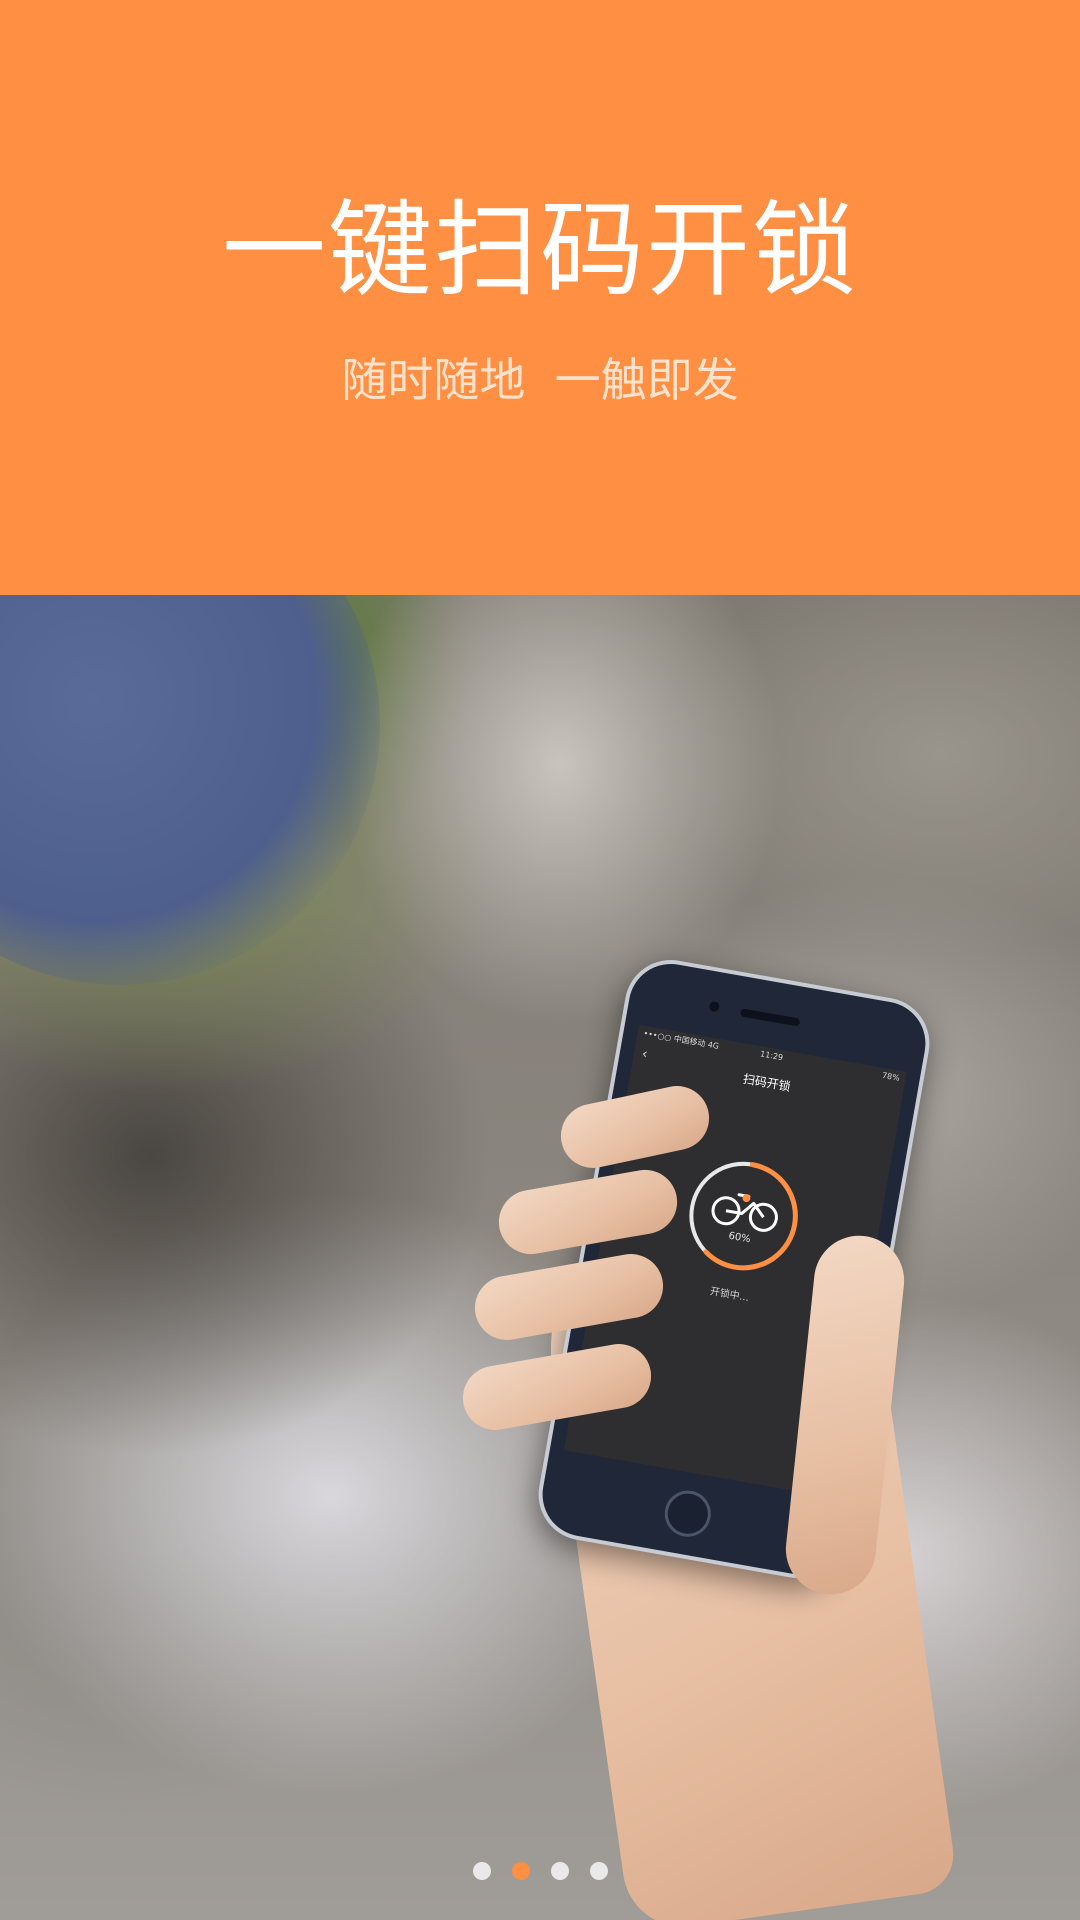  What do you see at coordinates (770, 1017) in the screenshot?
I see `phone-speaker` at bounding box center [770, 1017].